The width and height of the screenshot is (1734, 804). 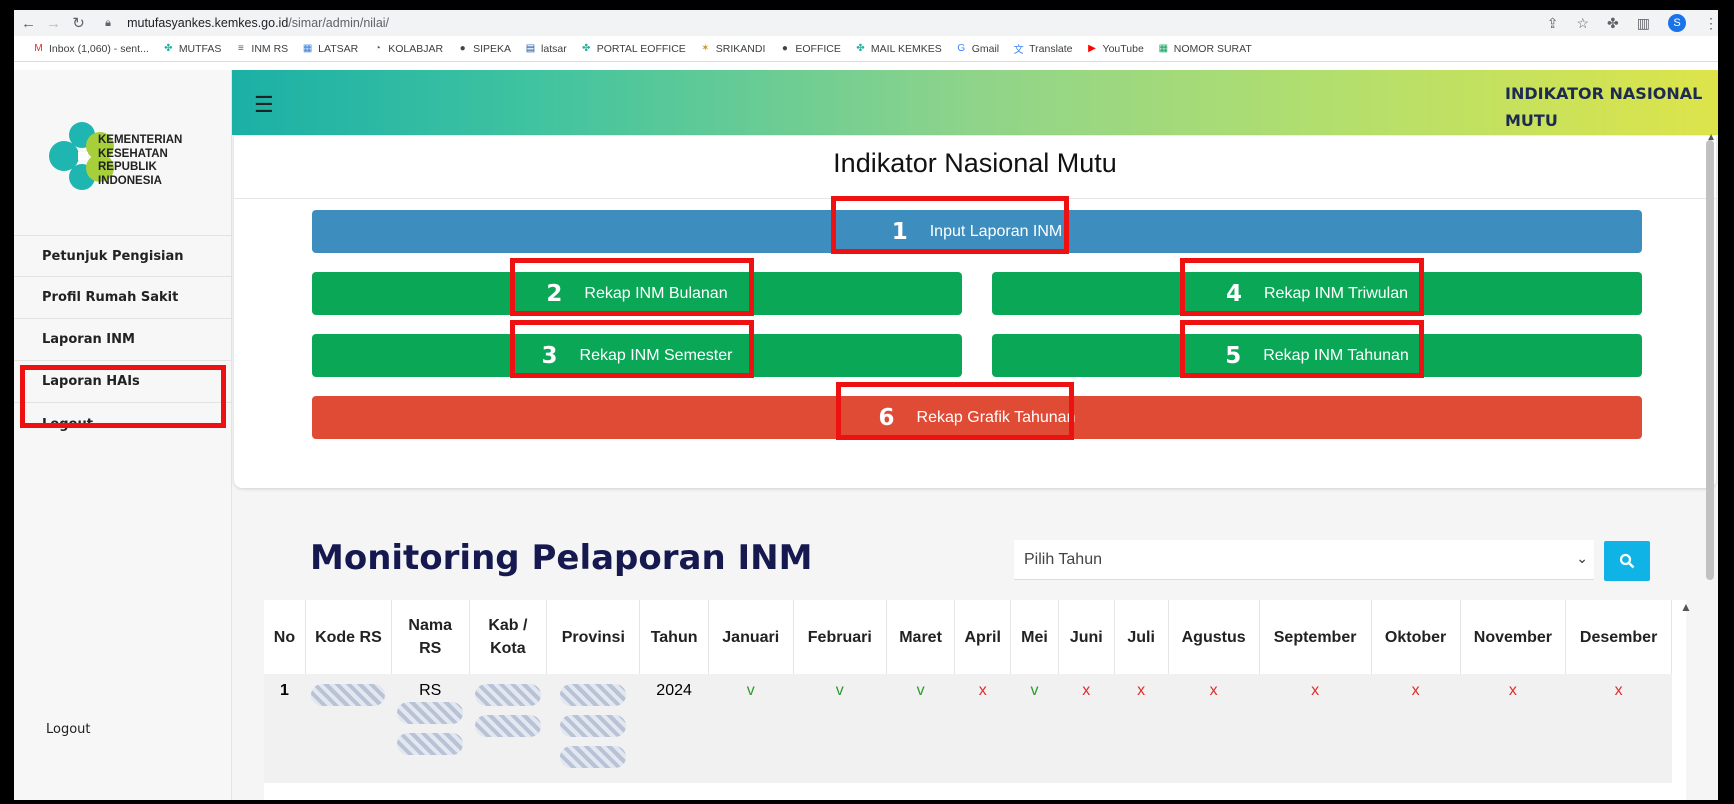 I want to click on bookmark-item: ▦ LATSAR, so click(x=329, y=48).